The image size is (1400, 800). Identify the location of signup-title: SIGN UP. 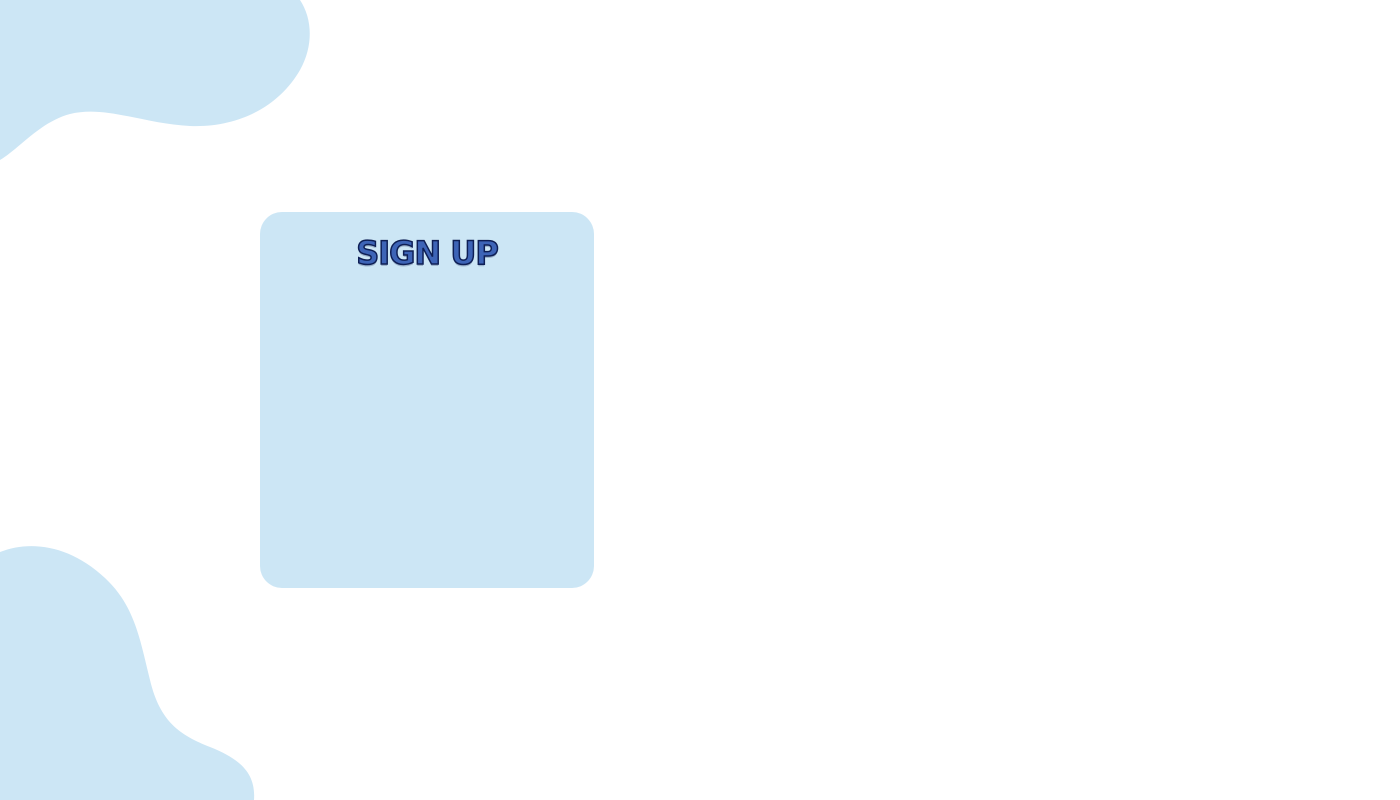
(427, 253).